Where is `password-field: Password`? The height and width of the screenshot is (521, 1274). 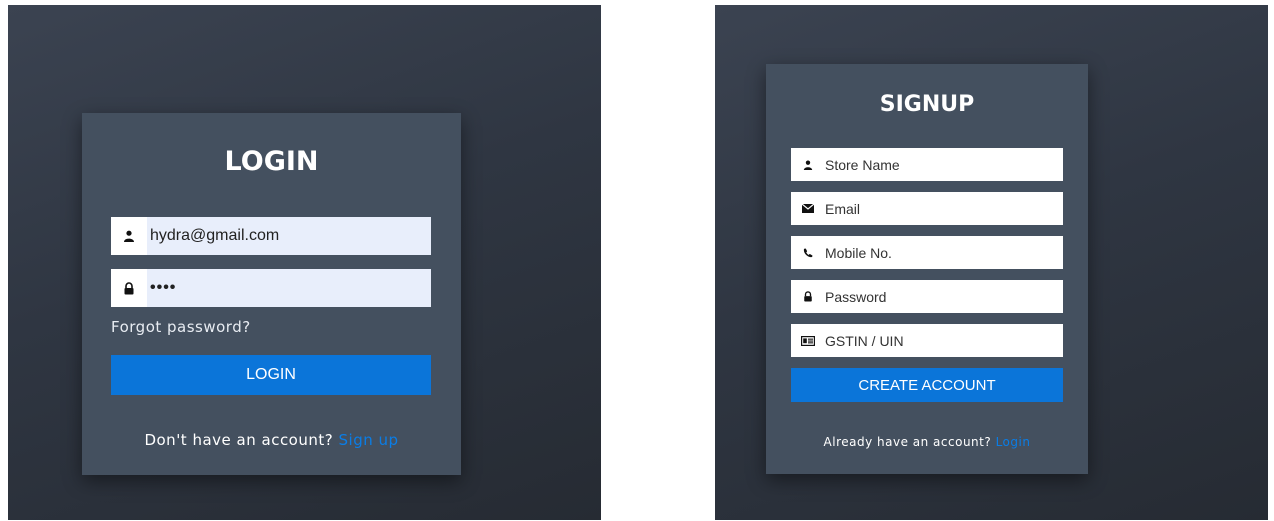
password-field: Password is located at coordinates (927, 296).